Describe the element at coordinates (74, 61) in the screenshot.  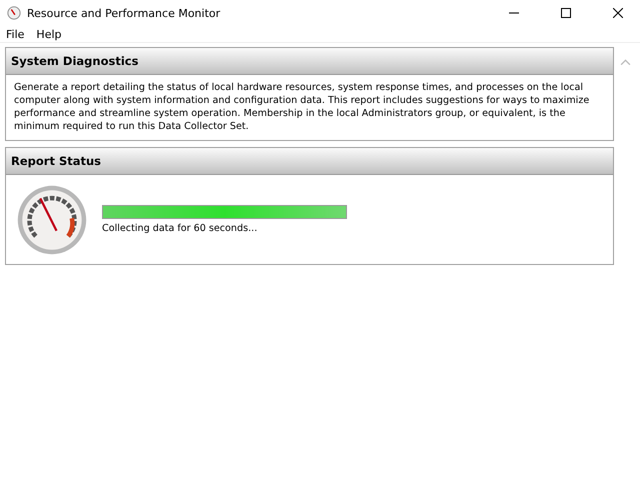
I see `panel-title: System Diagnostics` at that location.